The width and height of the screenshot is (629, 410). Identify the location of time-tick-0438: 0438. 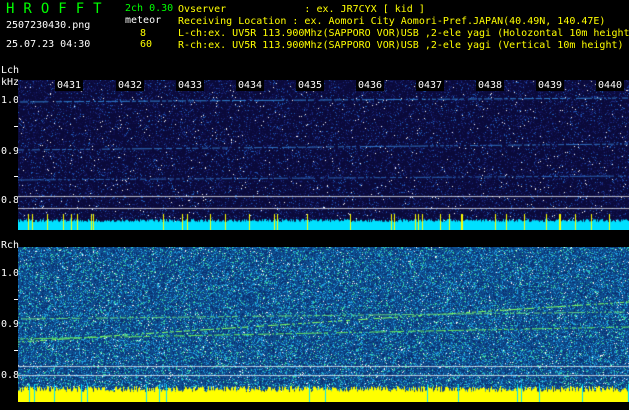
(490, 85).